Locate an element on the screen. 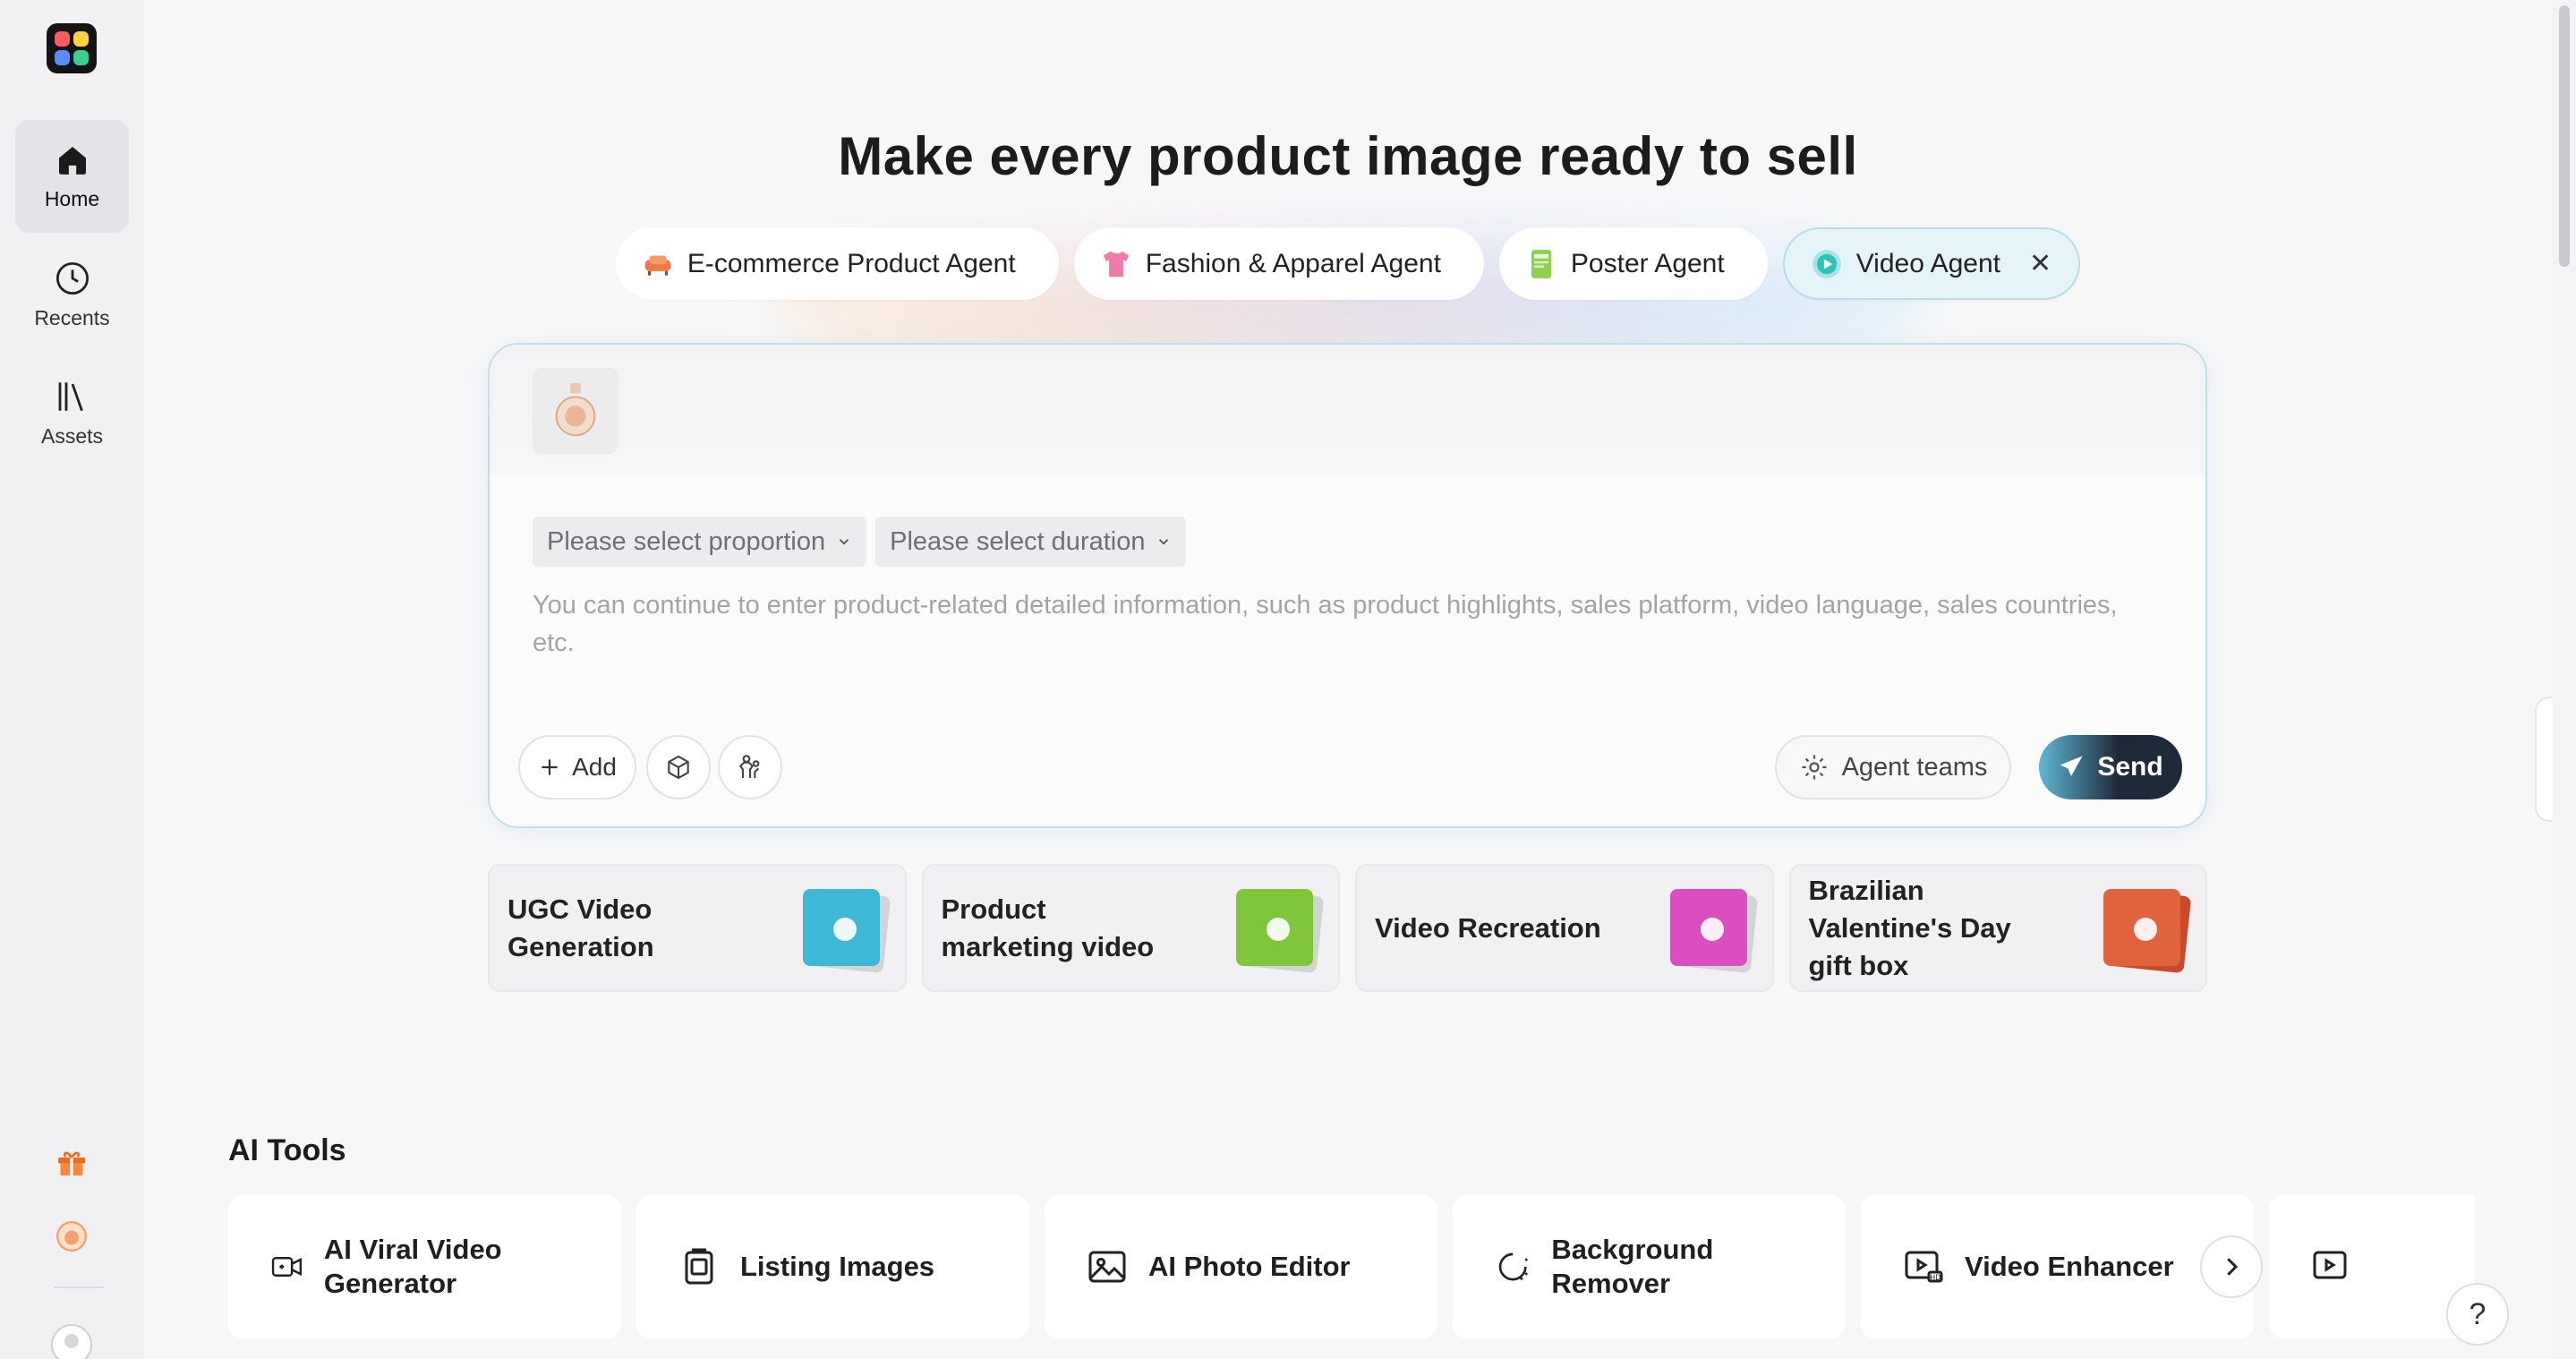 The height and width of the screenshot is (1359, 2576). help-button: ? is located at coordinates (2477, 1314).